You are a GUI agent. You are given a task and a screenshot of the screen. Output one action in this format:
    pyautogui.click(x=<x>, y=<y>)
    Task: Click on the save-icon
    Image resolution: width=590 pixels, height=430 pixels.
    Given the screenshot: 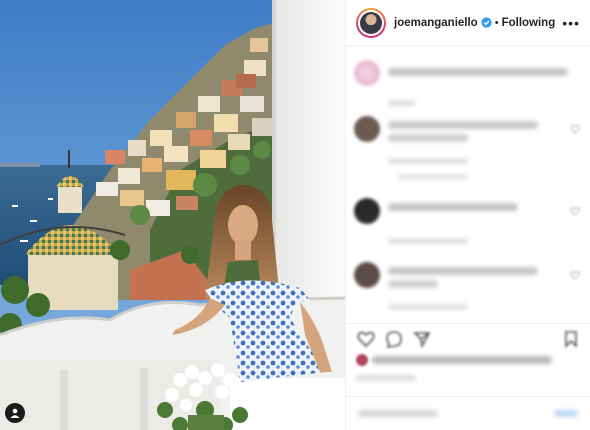 What is the action you would take?
    pyautogui.click(x=571, y=339)
    